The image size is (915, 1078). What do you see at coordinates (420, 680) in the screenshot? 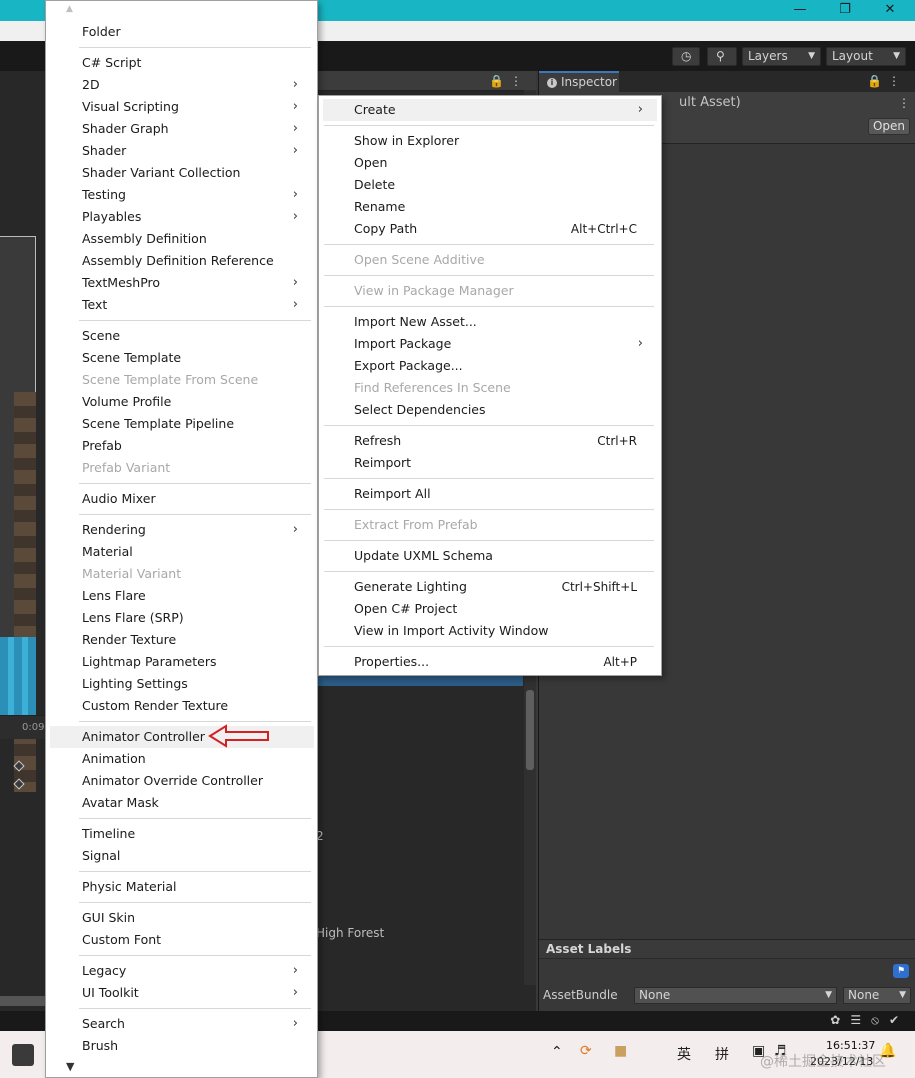
I see `selected-row` at bounding box center [420, 680].